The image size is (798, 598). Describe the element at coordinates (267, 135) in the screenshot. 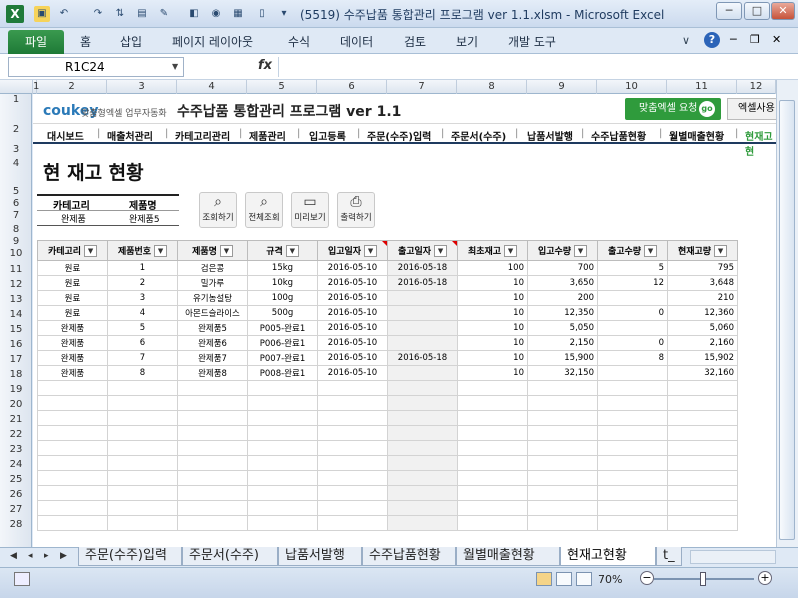

I see `nav-product: 제품관리` at that location.